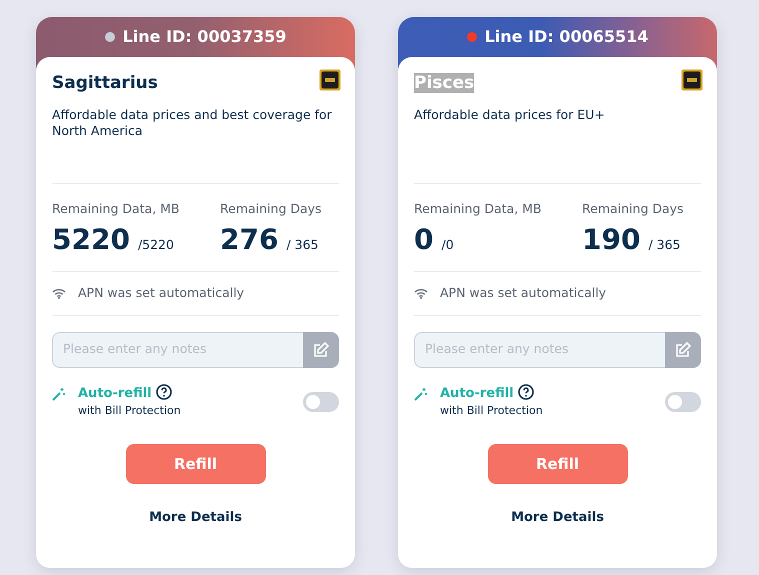 This screenshot has width=759, height=575. Describe the element at coordinates (566, 37) in the screenshot. I see `line-id: Line ID: 00065514` at that location.